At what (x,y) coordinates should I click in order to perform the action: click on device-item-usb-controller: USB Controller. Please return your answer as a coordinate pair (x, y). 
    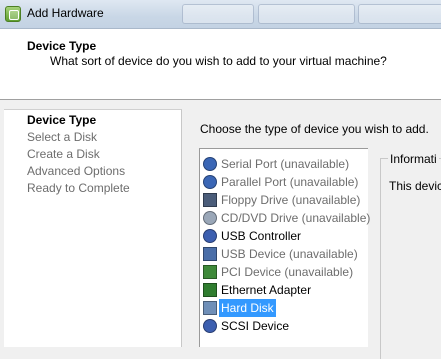
    Looking at the image, I should click on (284, 236).